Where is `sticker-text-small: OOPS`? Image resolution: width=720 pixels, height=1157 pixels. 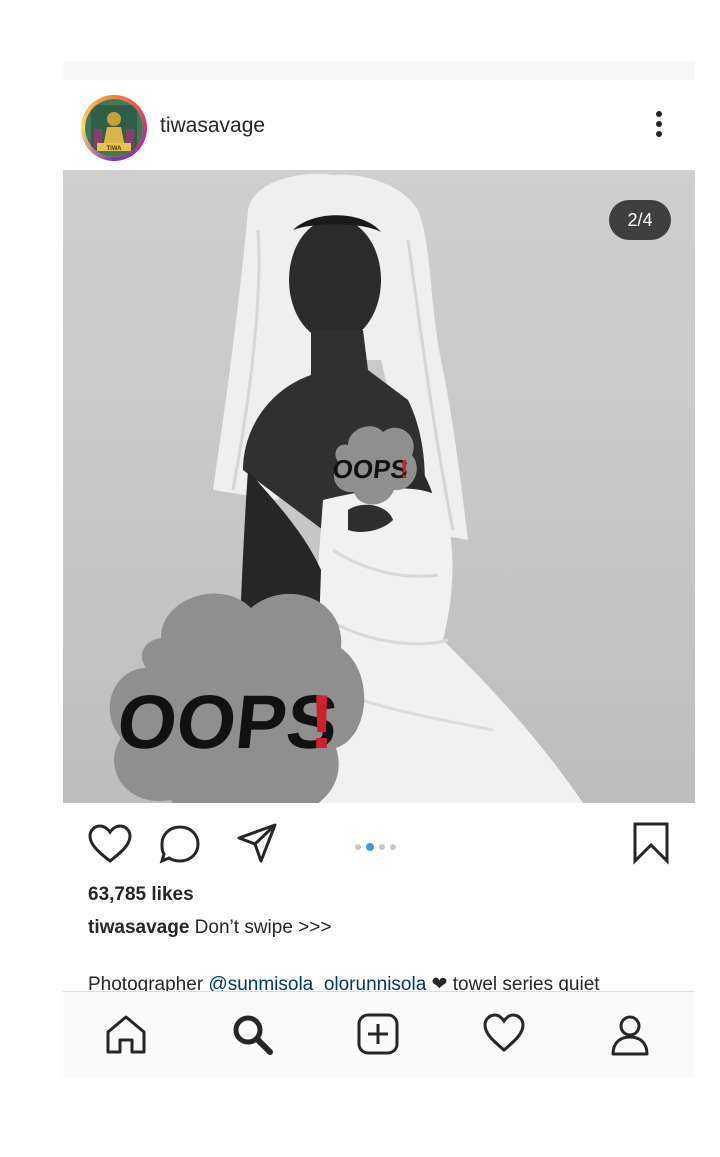
sticker-text-small: OOPS is located at coordinates (370, 469).